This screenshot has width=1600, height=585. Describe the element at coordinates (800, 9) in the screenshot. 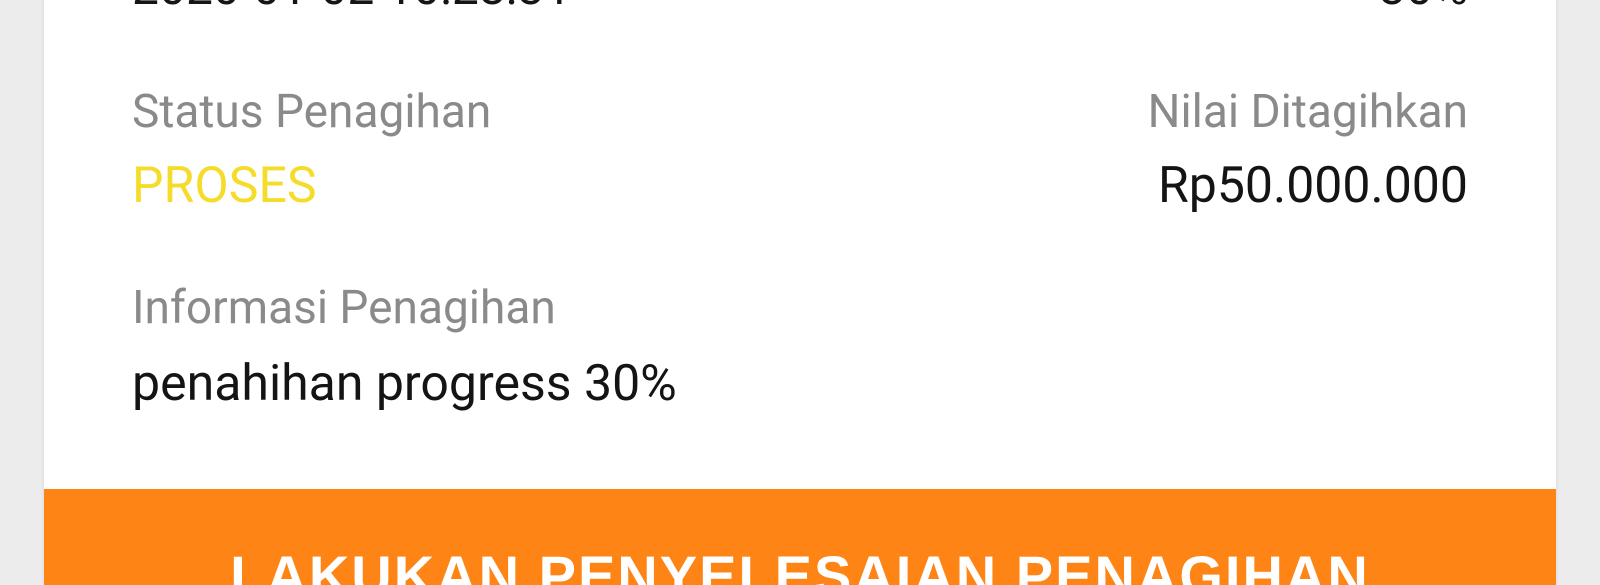

I see `partial-top-row: 2020-01-02 10:28:31 30%` at that location.